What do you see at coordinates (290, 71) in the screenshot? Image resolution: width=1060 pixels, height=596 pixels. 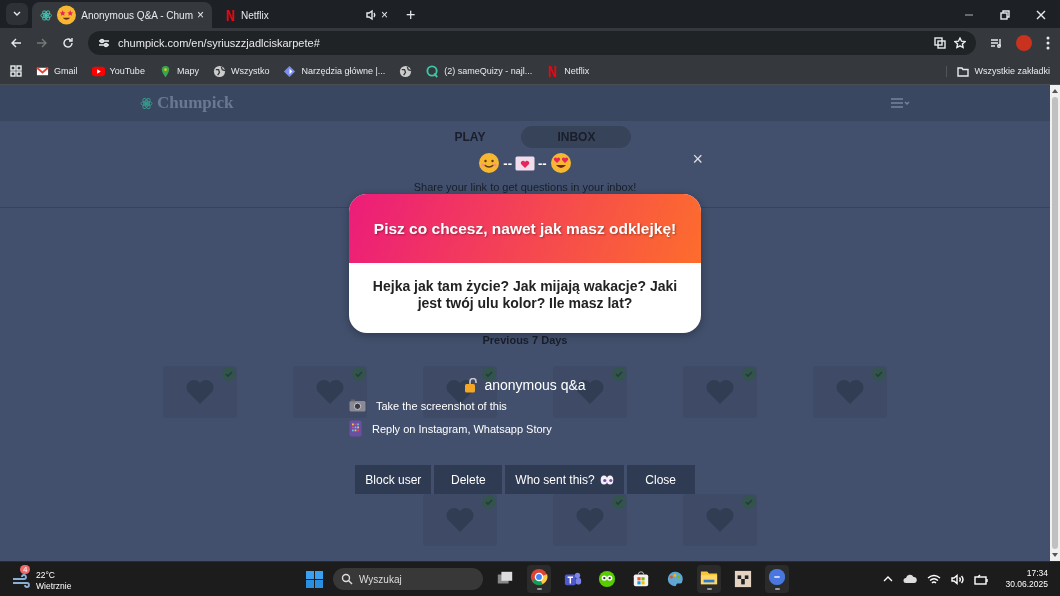 I see `diamond-icon` at bounding box center [290, 71].